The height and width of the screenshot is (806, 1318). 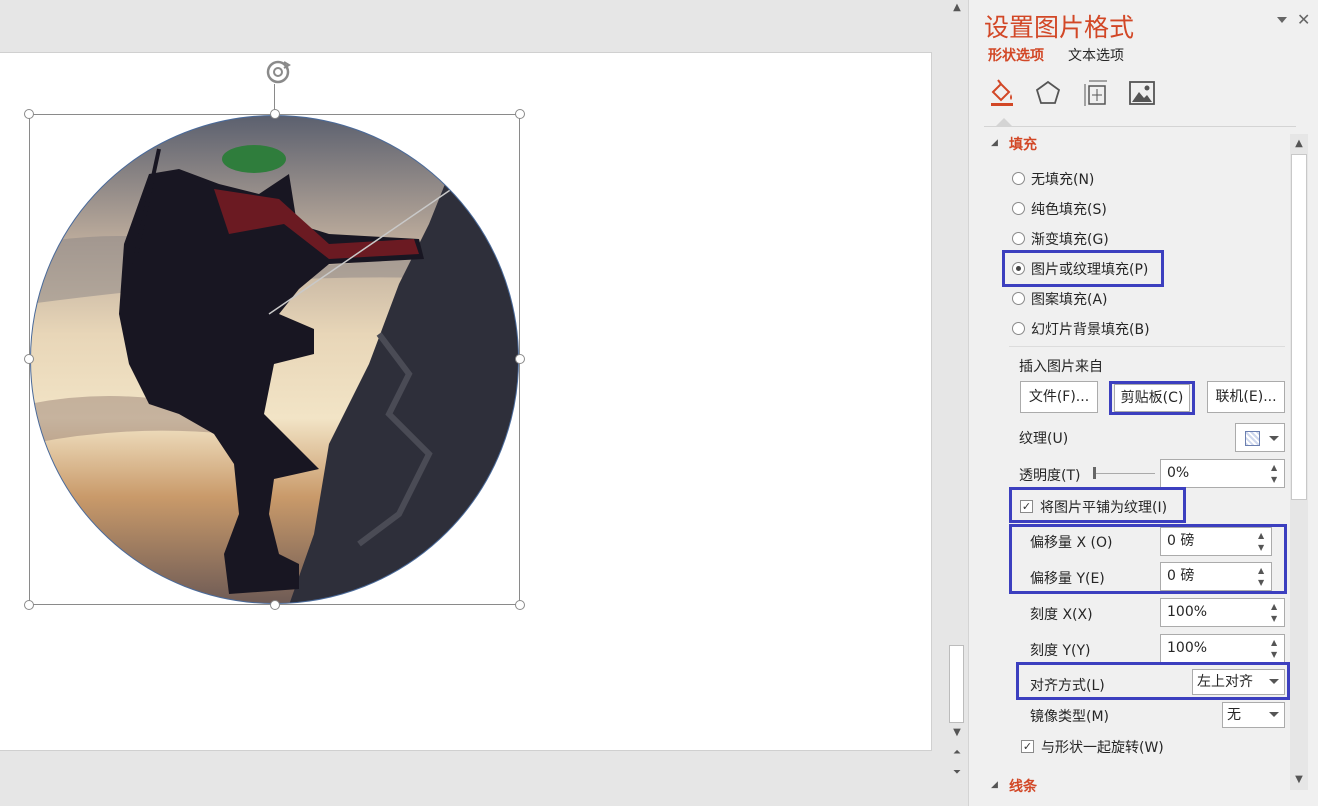 What do you see at coordinates (1140, 126) in the screenshot?
I see `tab-divider` at bounding box center [1140, 126].